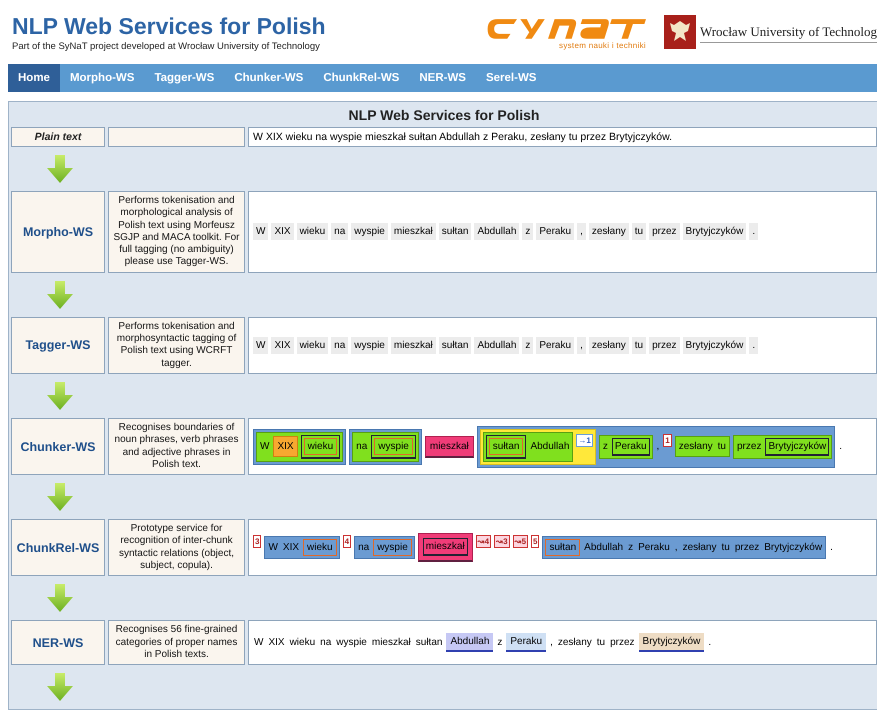 This screenshot has height=714, width=877. What do you see at coordinates (484, 541) in the screenshot?
I see `relation-tag: ↝4` at bounding box center [484, 541].